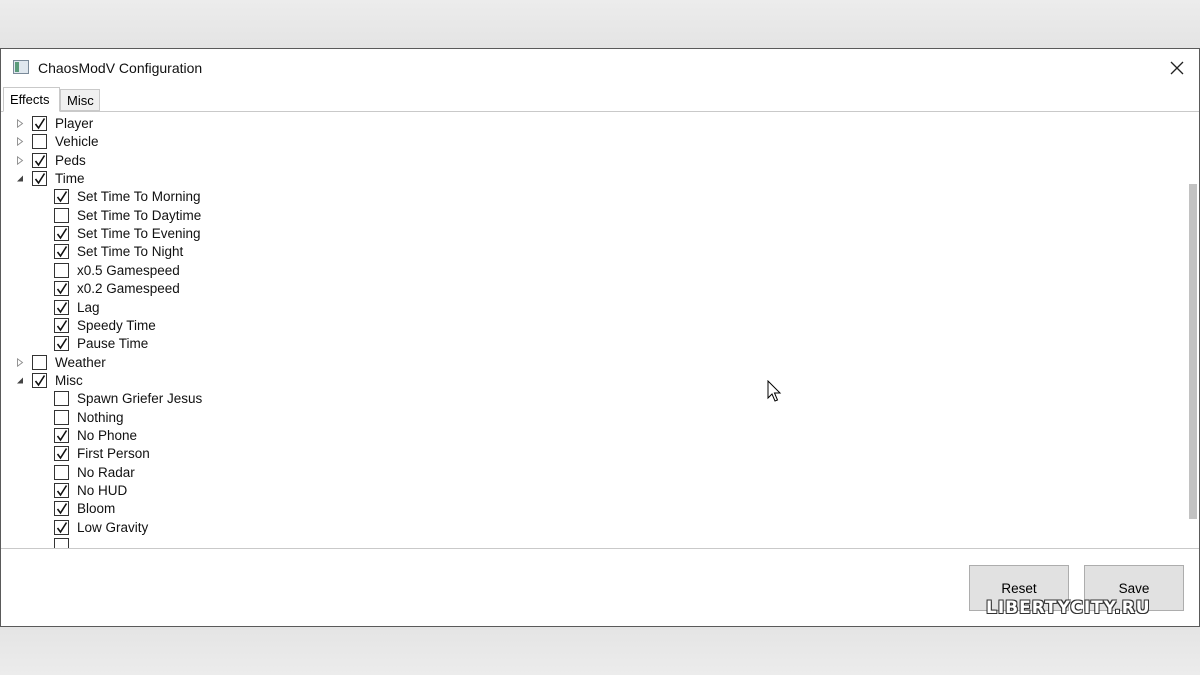 This screenshot has height=675, width=1200. I want to click on tree-item: Set Time To Daytime, so click(301, 216).